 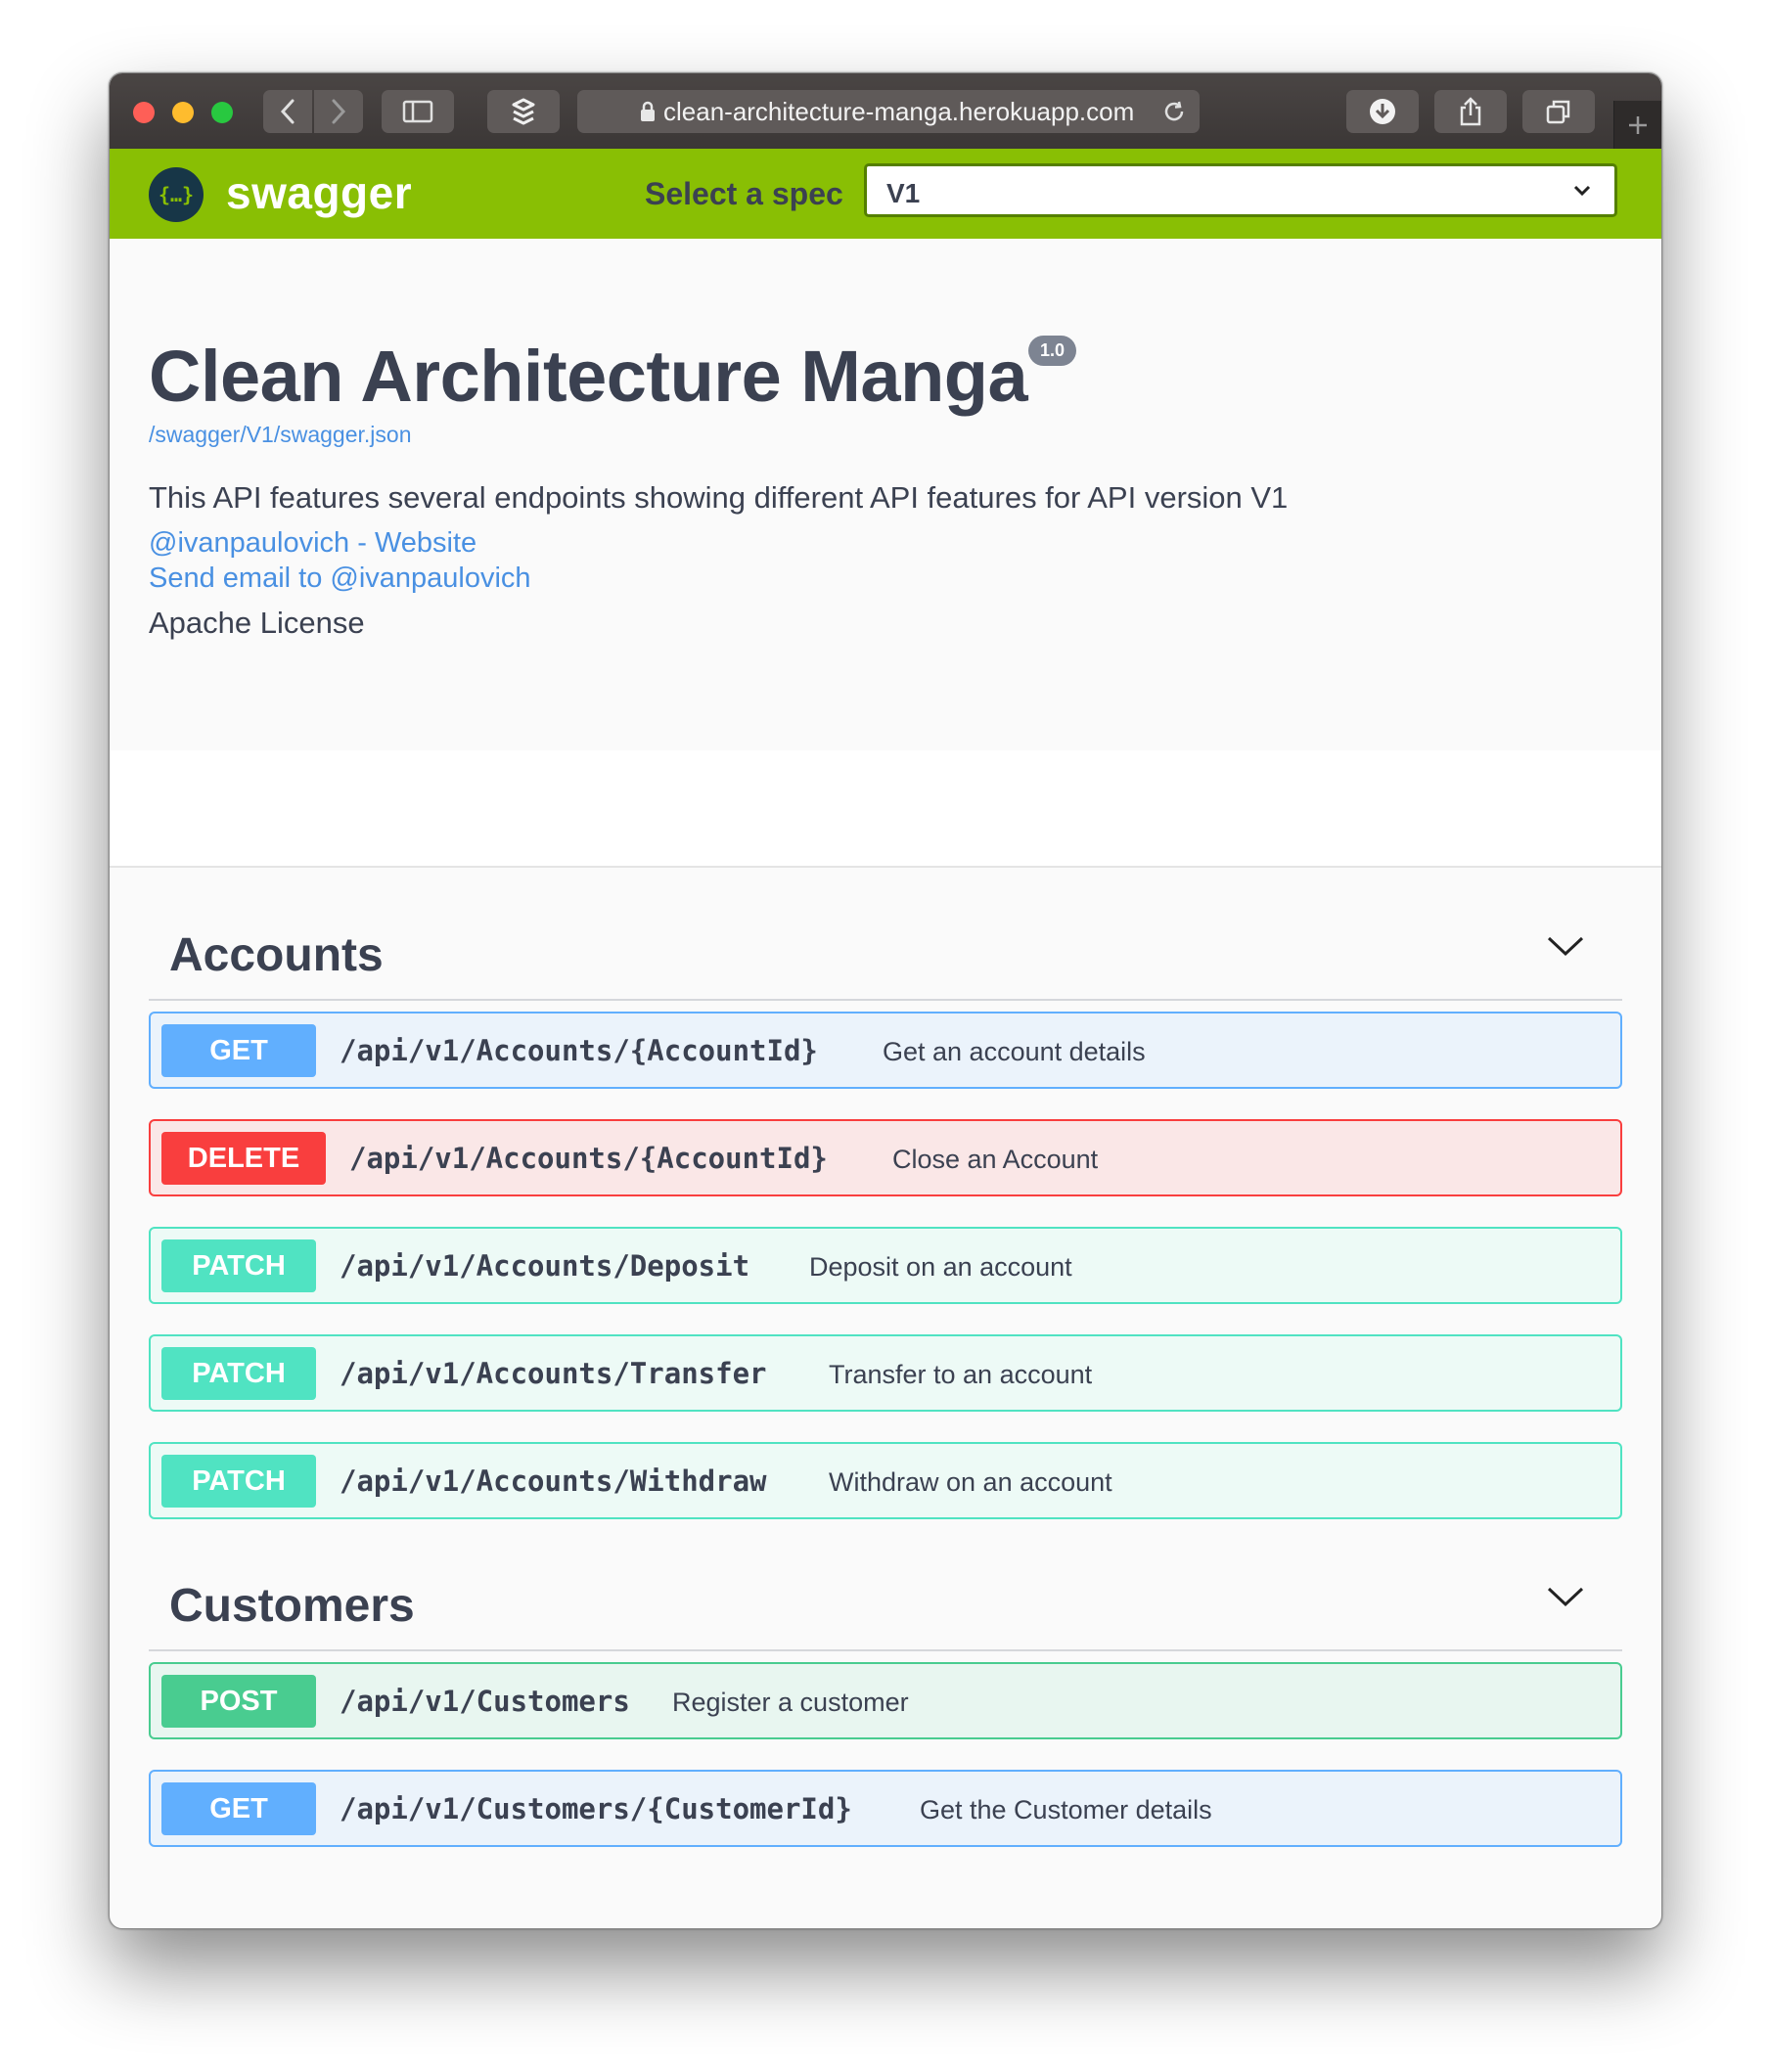 I want to click on contact-email-link: Send email to @ivanpaulovich, so click(x=340, y=579).